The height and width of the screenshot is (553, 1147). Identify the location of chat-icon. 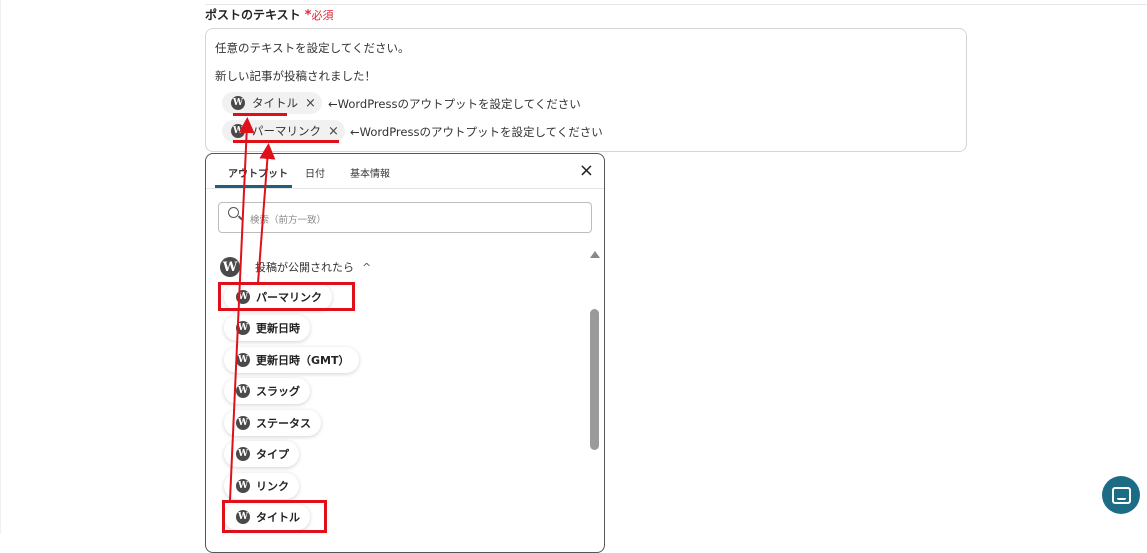
(1121, 495).